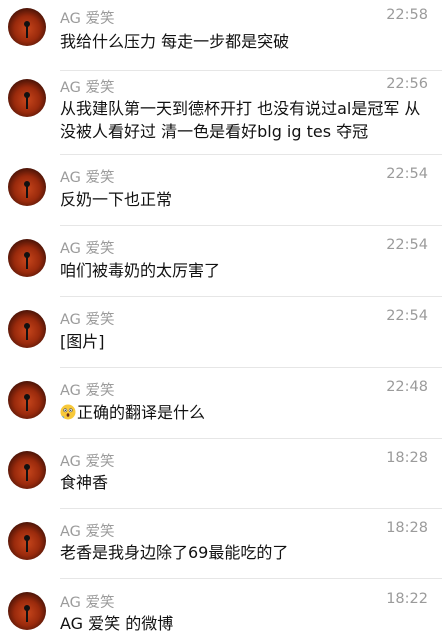 This screenshot has height=639, width=442. What do you see at coordinates (221, 332) in the screenshot?
I see `message-item: AG 爱笑 22:54 [图片]` at bounding box center [221, 332].